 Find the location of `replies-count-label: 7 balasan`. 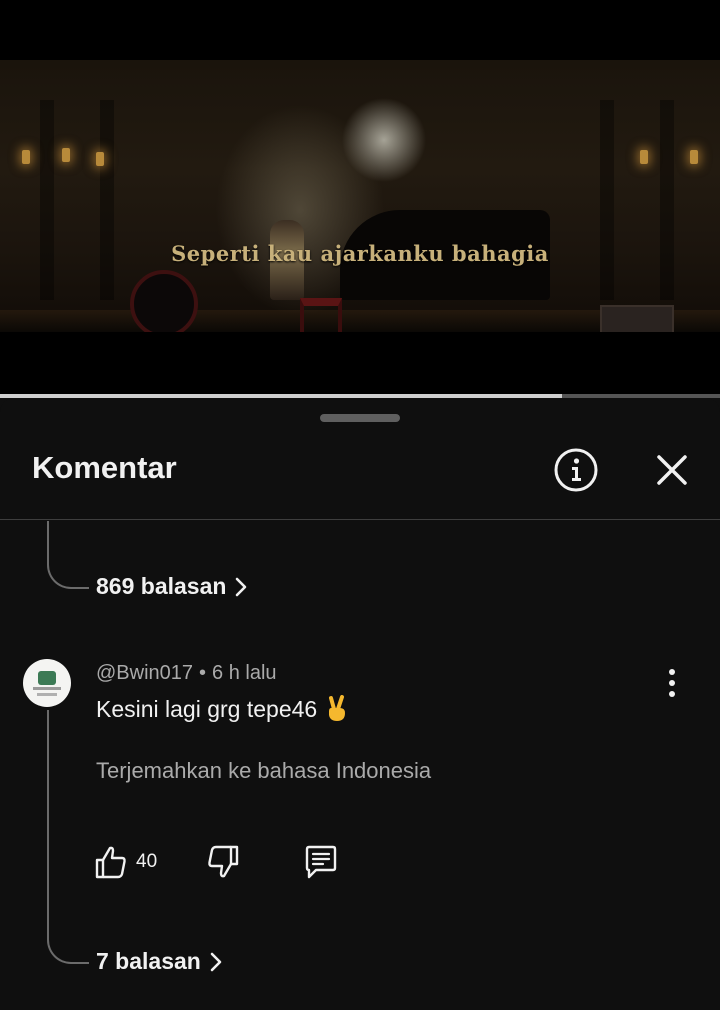

replies-count-label: 7 balasan is located at coordinates (148, 961).